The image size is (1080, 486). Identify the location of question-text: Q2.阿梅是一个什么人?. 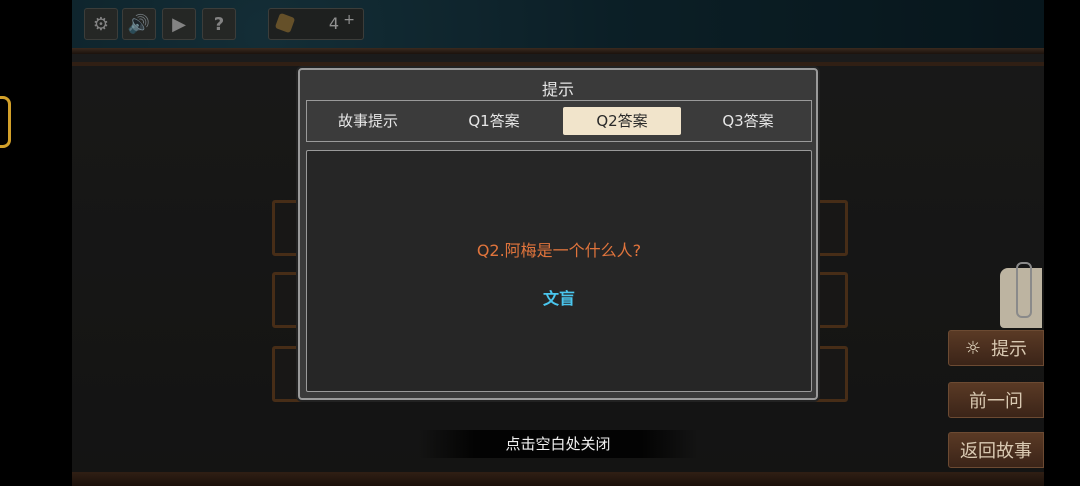
(559, 250).